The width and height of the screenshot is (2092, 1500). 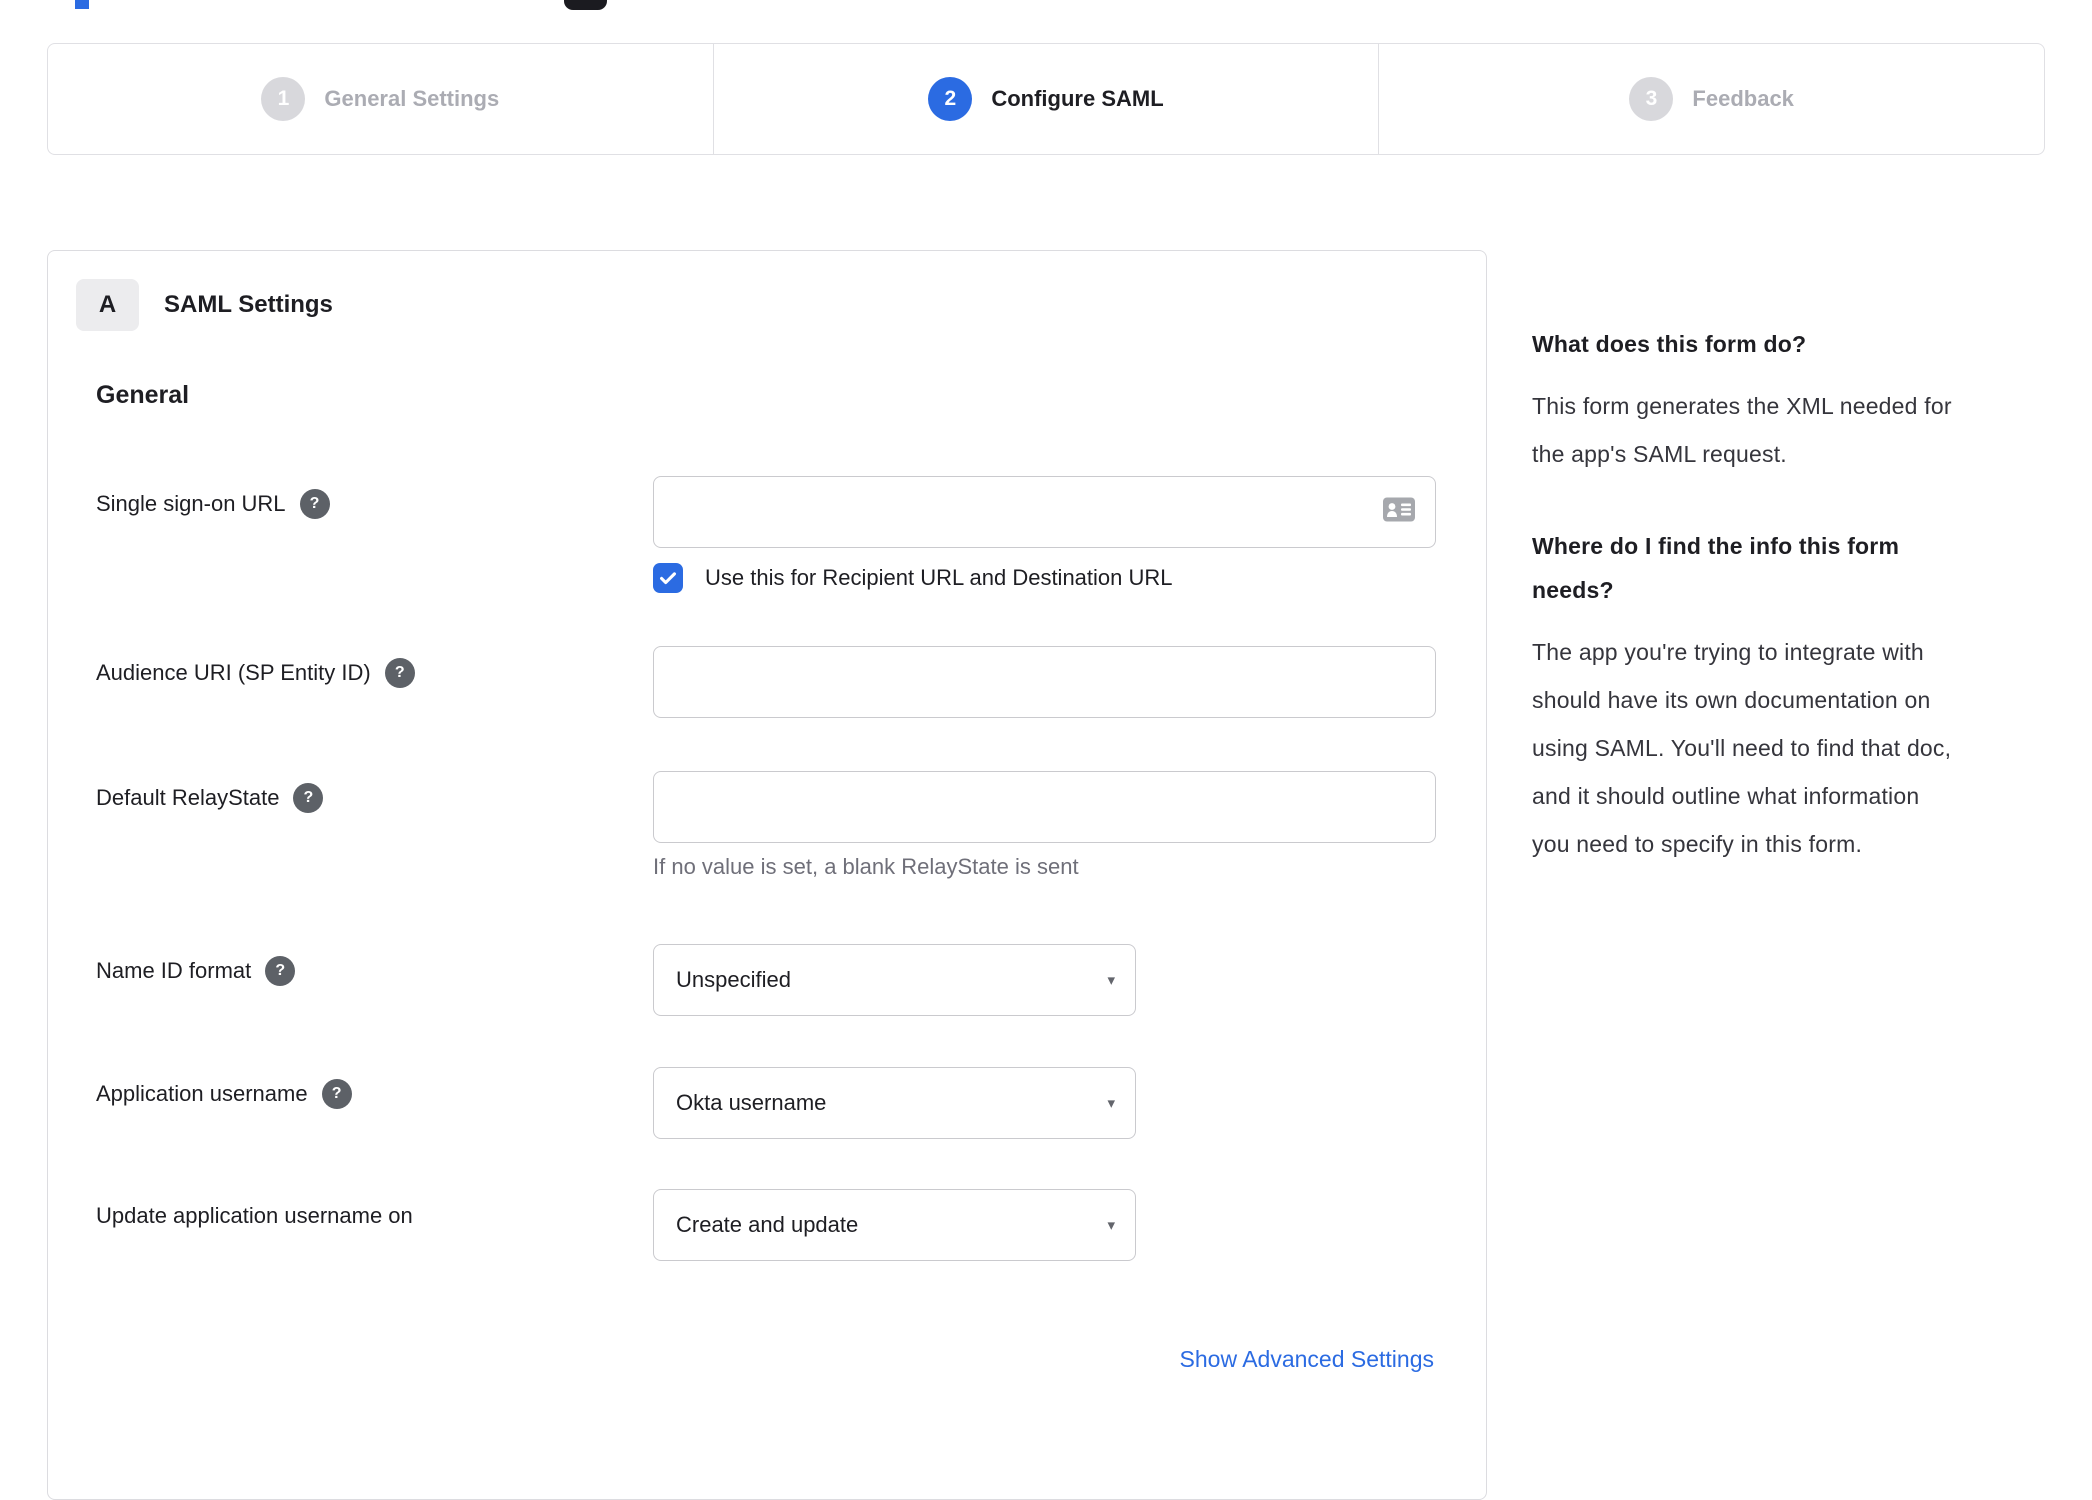 I want to click on app-username-value: Okta username, so click(x=751, y=1102).